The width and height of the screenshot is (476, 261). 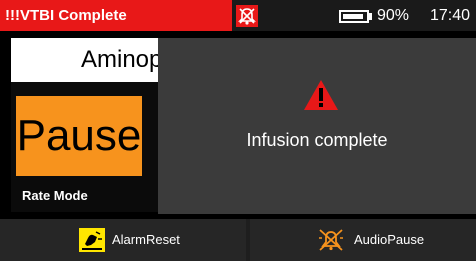 I want to click on pause-button: Pause, so click(x=79, y=136).